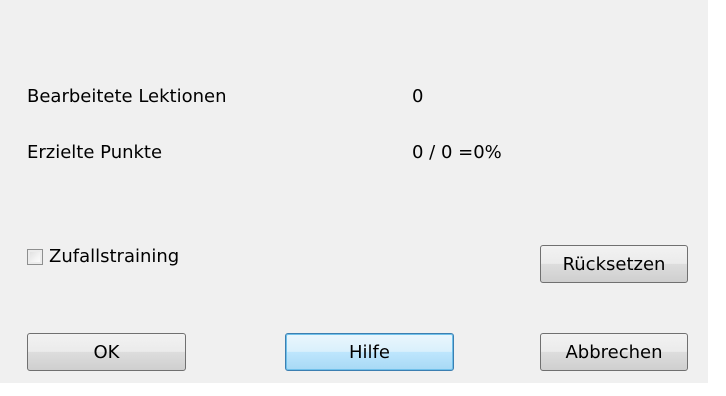  I want to click on points-value: 0 / 0 =0%, so click(457, 152).